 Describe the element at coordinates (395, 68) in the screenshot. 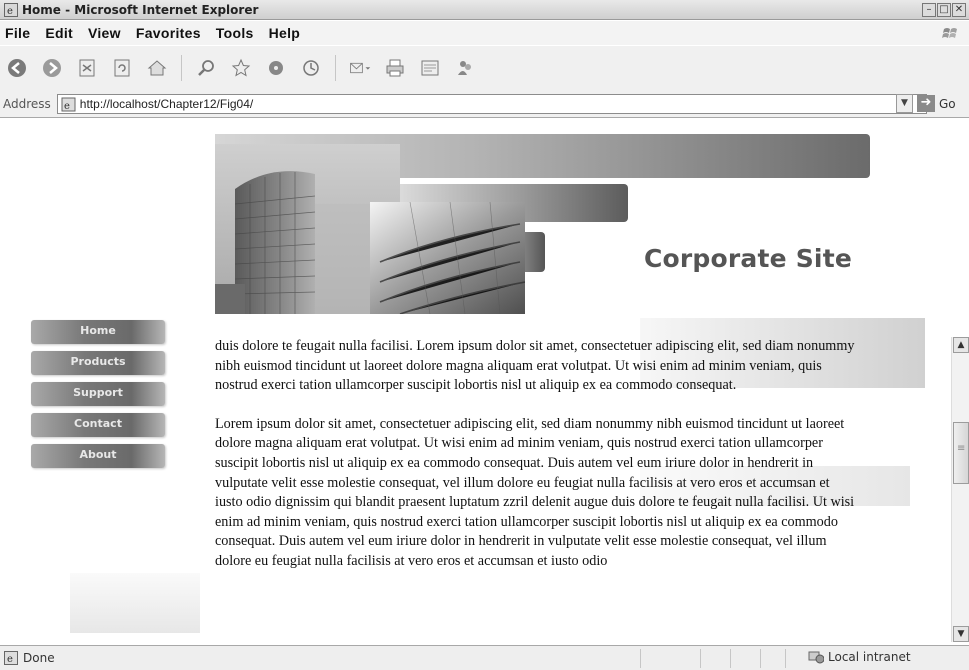

I see `print-icon` at that location.